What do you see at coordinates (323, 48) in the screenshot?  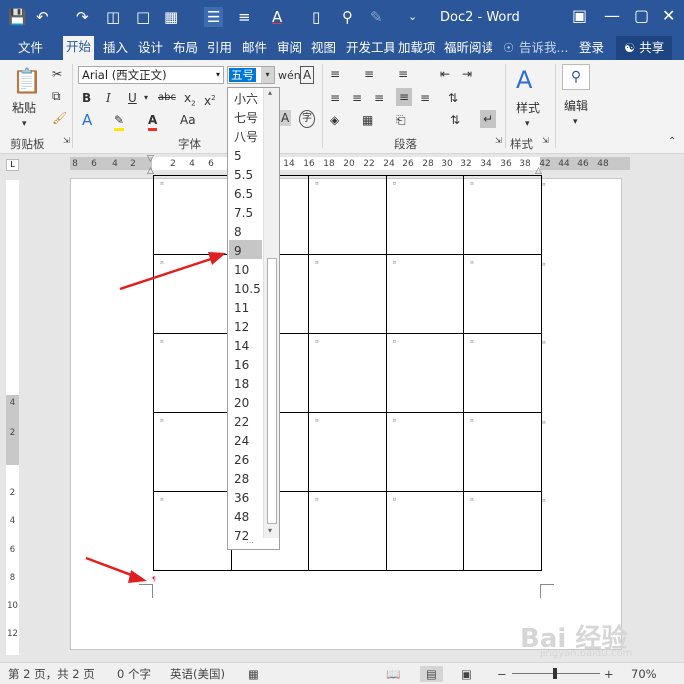 I see `tab-view: 视图` at bounding box center [323, 48].